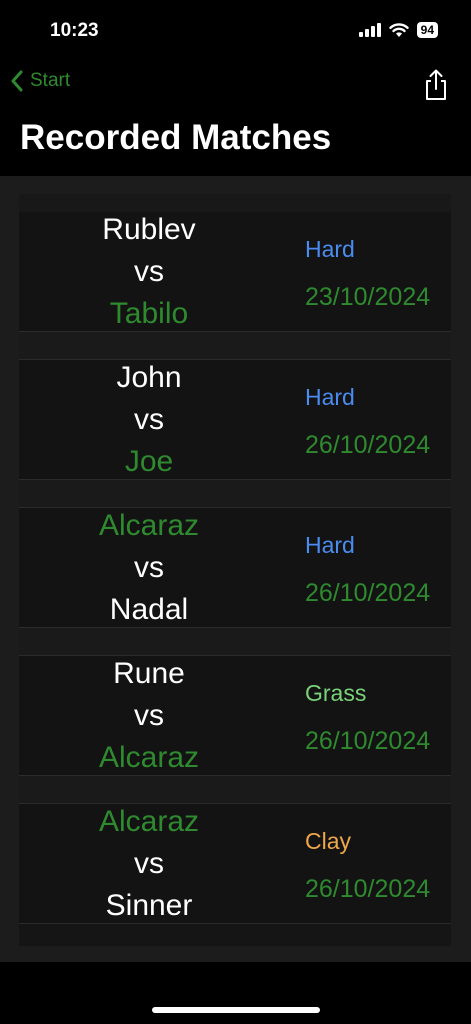 This screenshot has height=1024, width=471. Describe the element at coordinates (328, 841) in the screenshot. I see `court-surface: Clay` at that location.